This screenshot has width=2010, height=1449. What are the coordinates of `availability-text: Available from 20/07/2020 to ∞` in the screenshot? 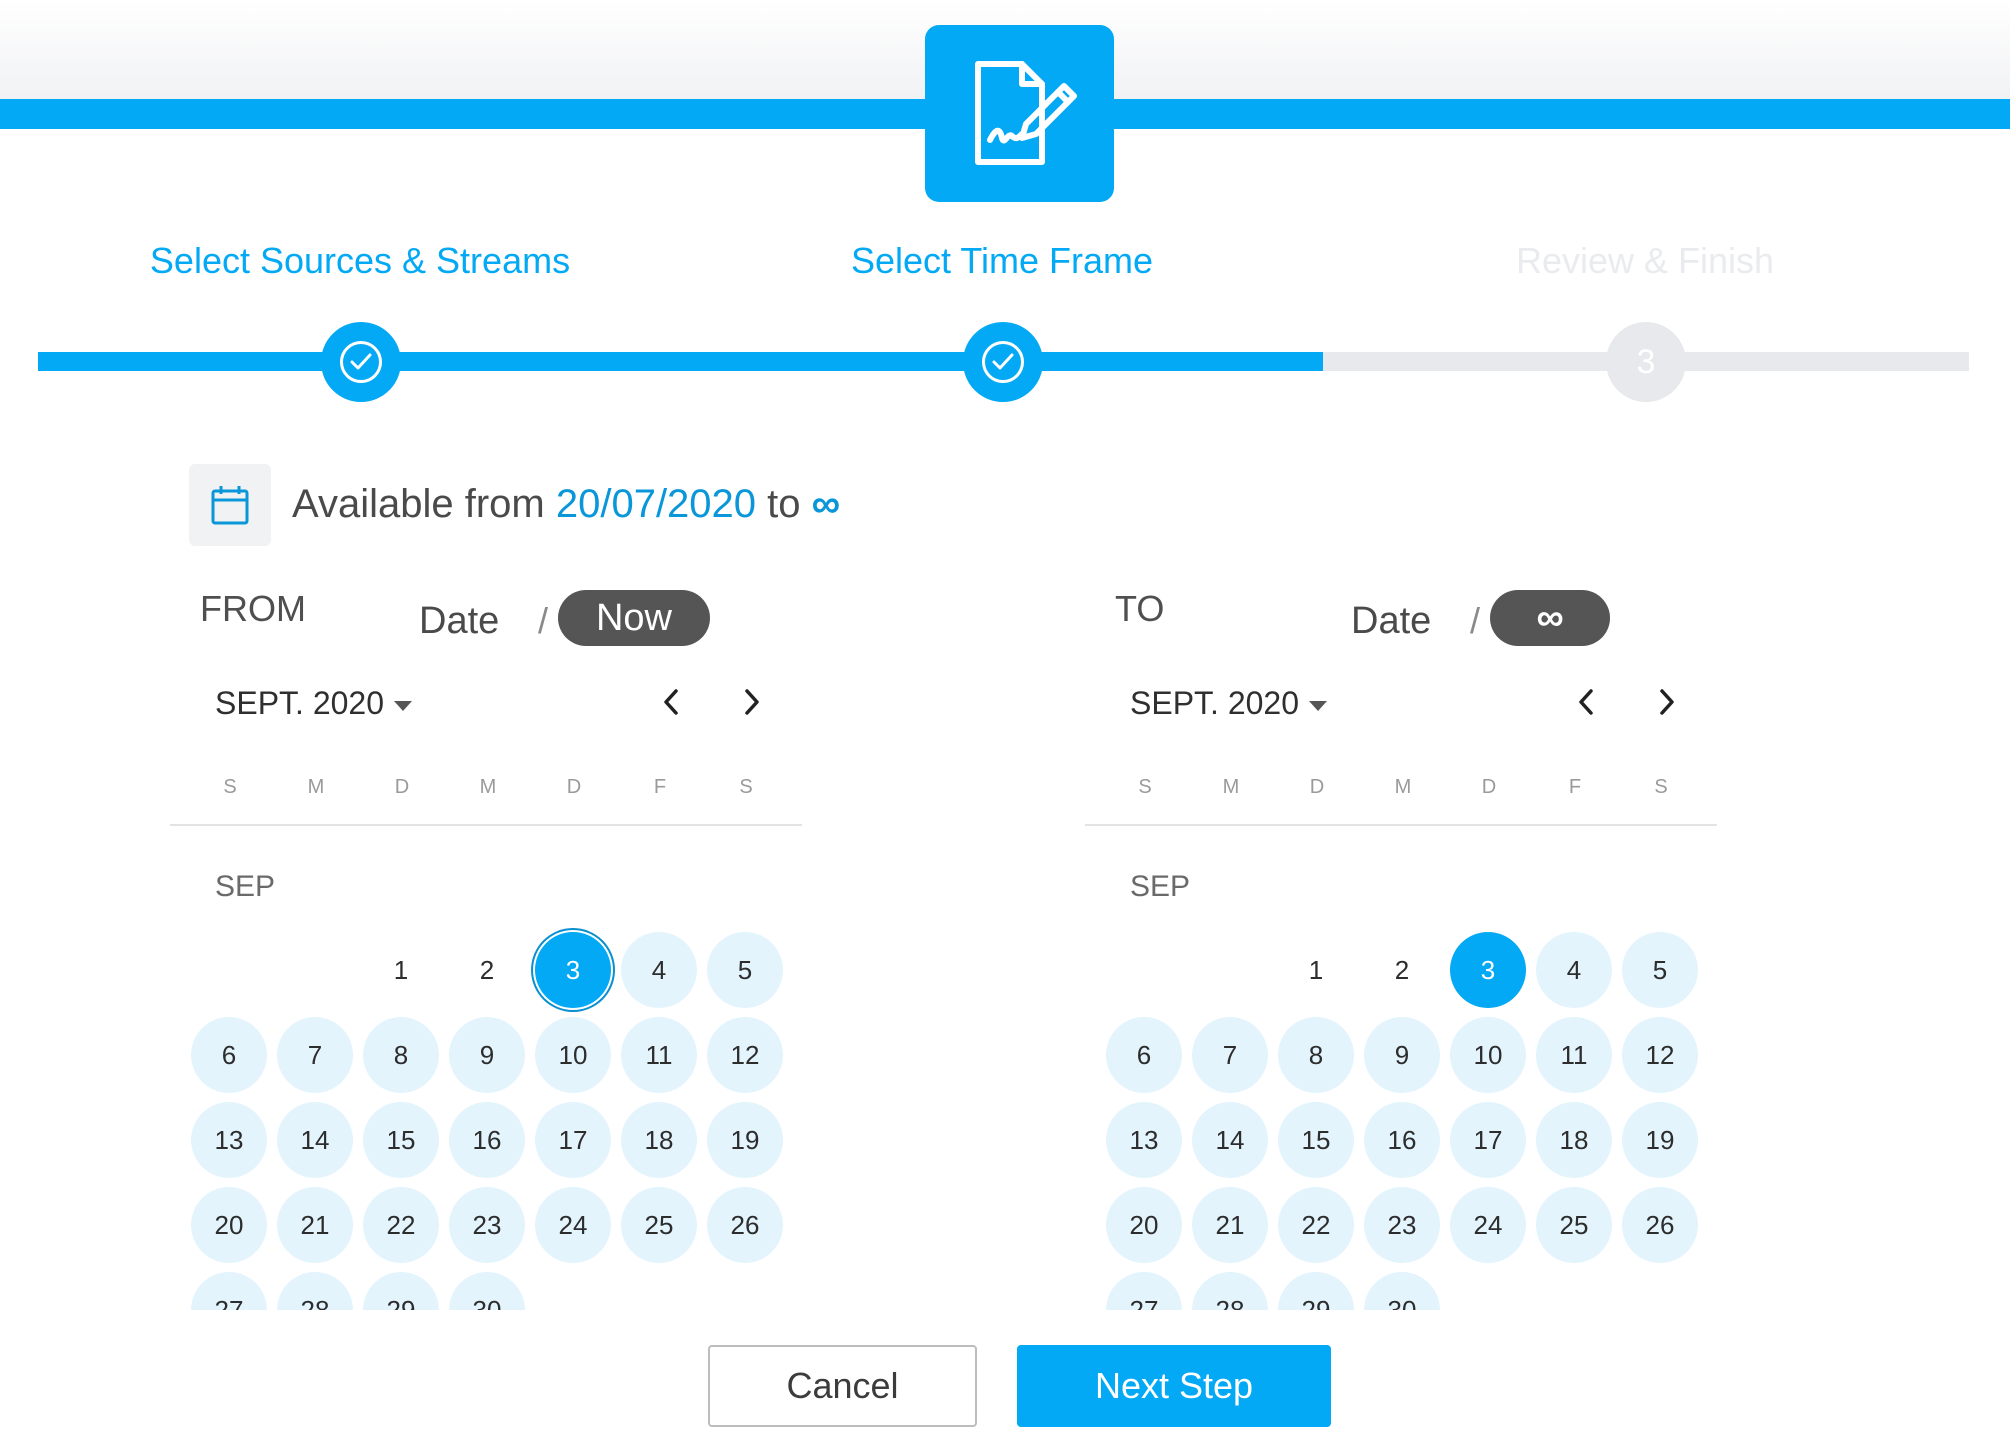 It's located at (566, 504).